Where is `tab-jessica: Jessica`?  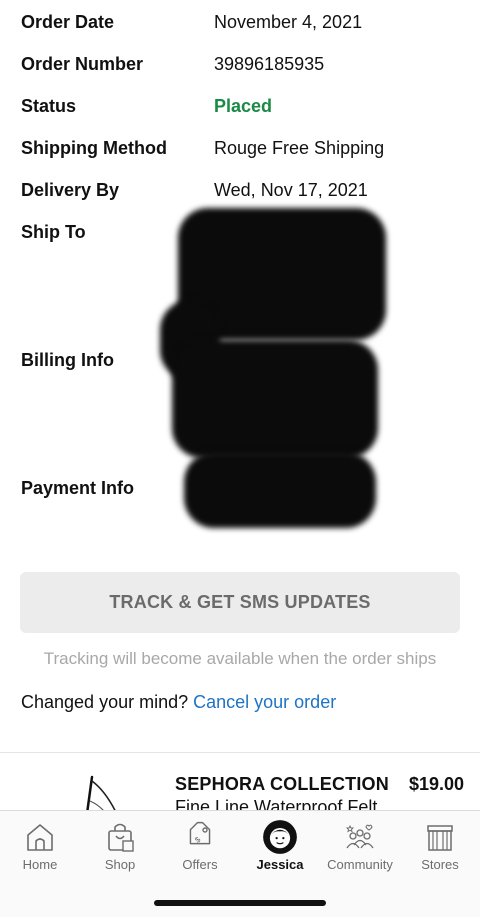
tab-jessica: Jessica is located at coordinates (280, 846).